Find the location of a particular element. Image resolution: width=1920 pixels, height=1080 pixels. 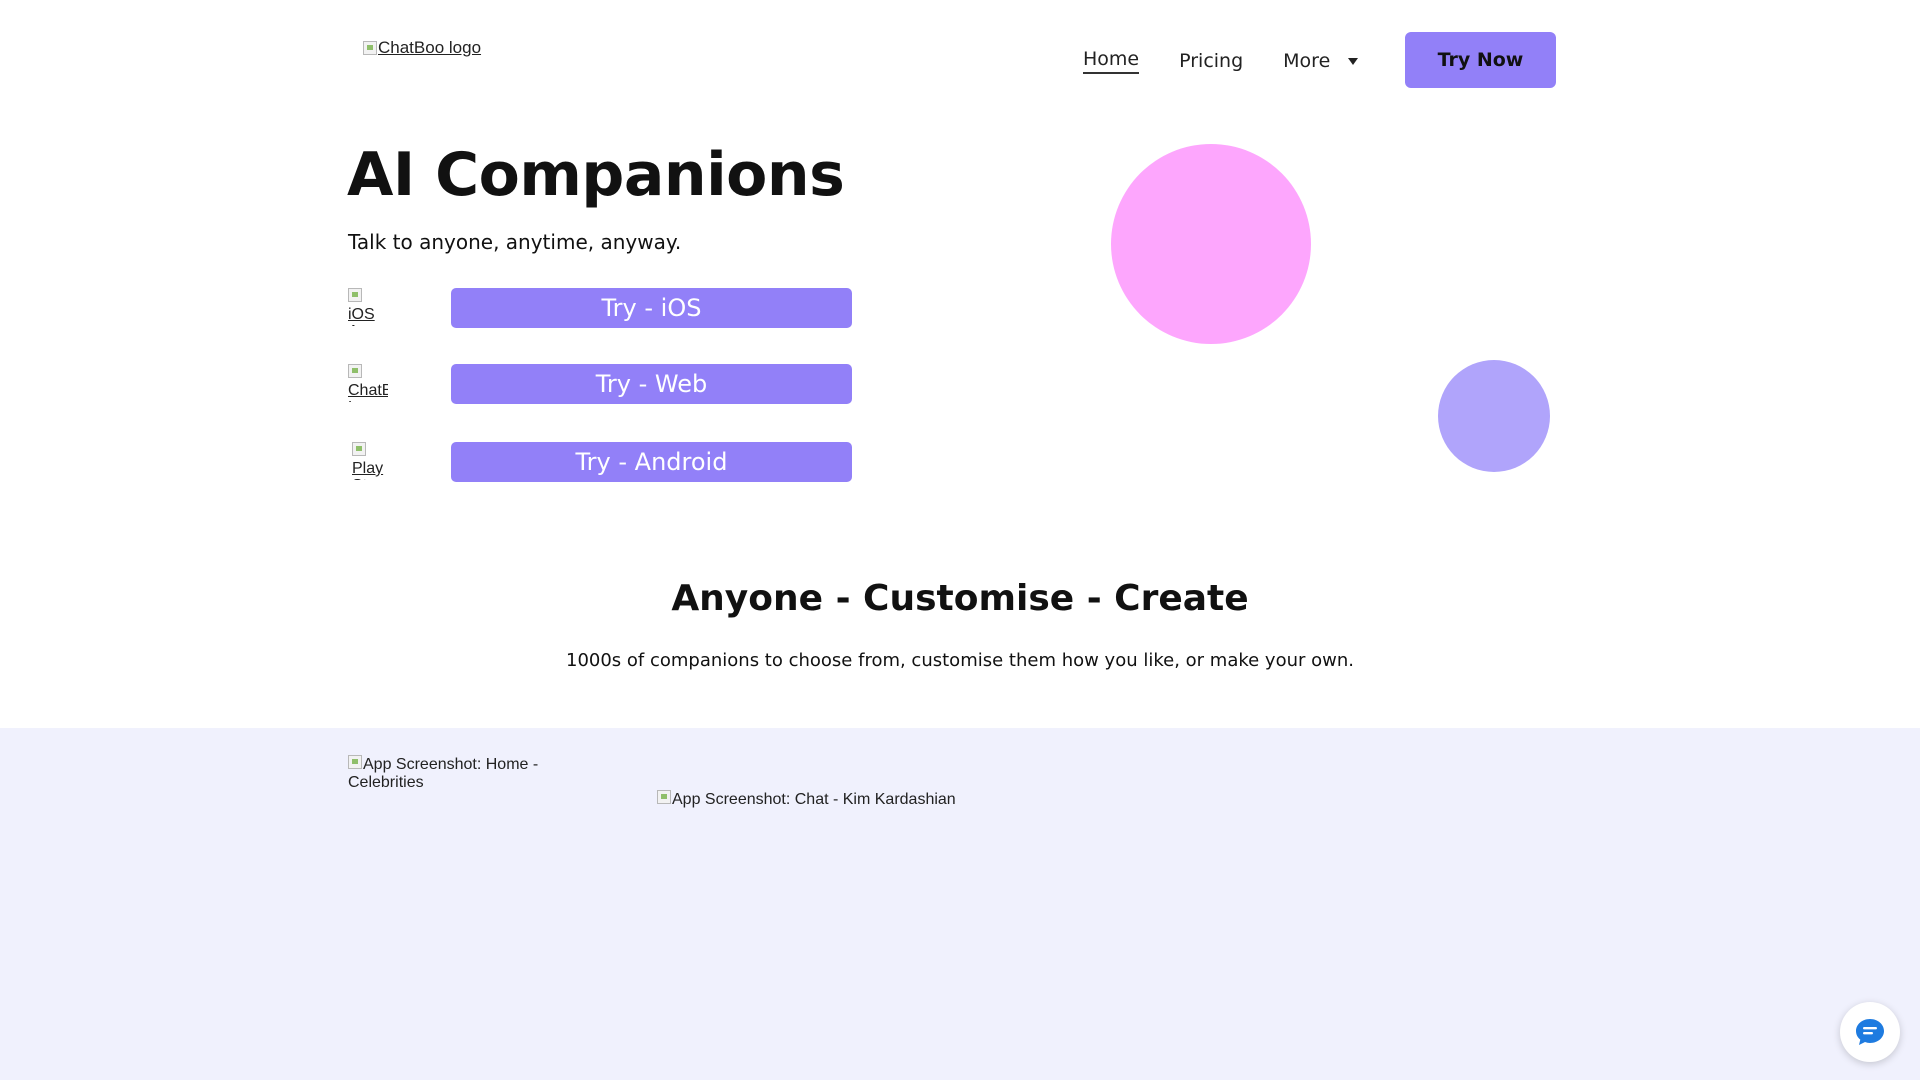

cta-row-android: Play St Try - Android is located at coordinates (600, 463).